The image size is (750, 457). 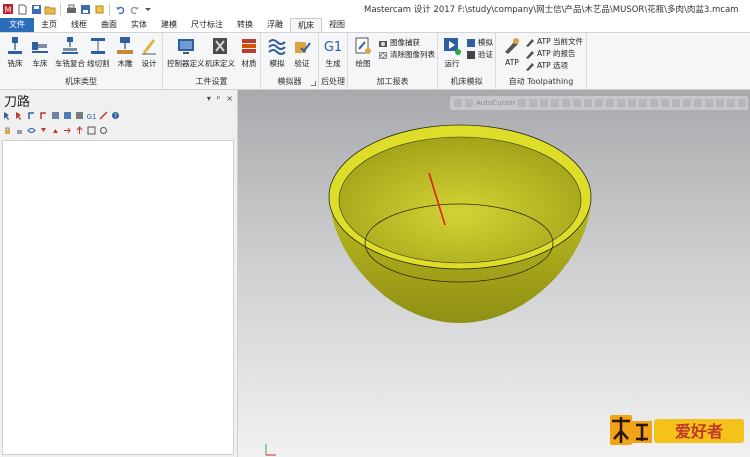 I want to click on atp-button: ATP, so click(x=512, y=51).